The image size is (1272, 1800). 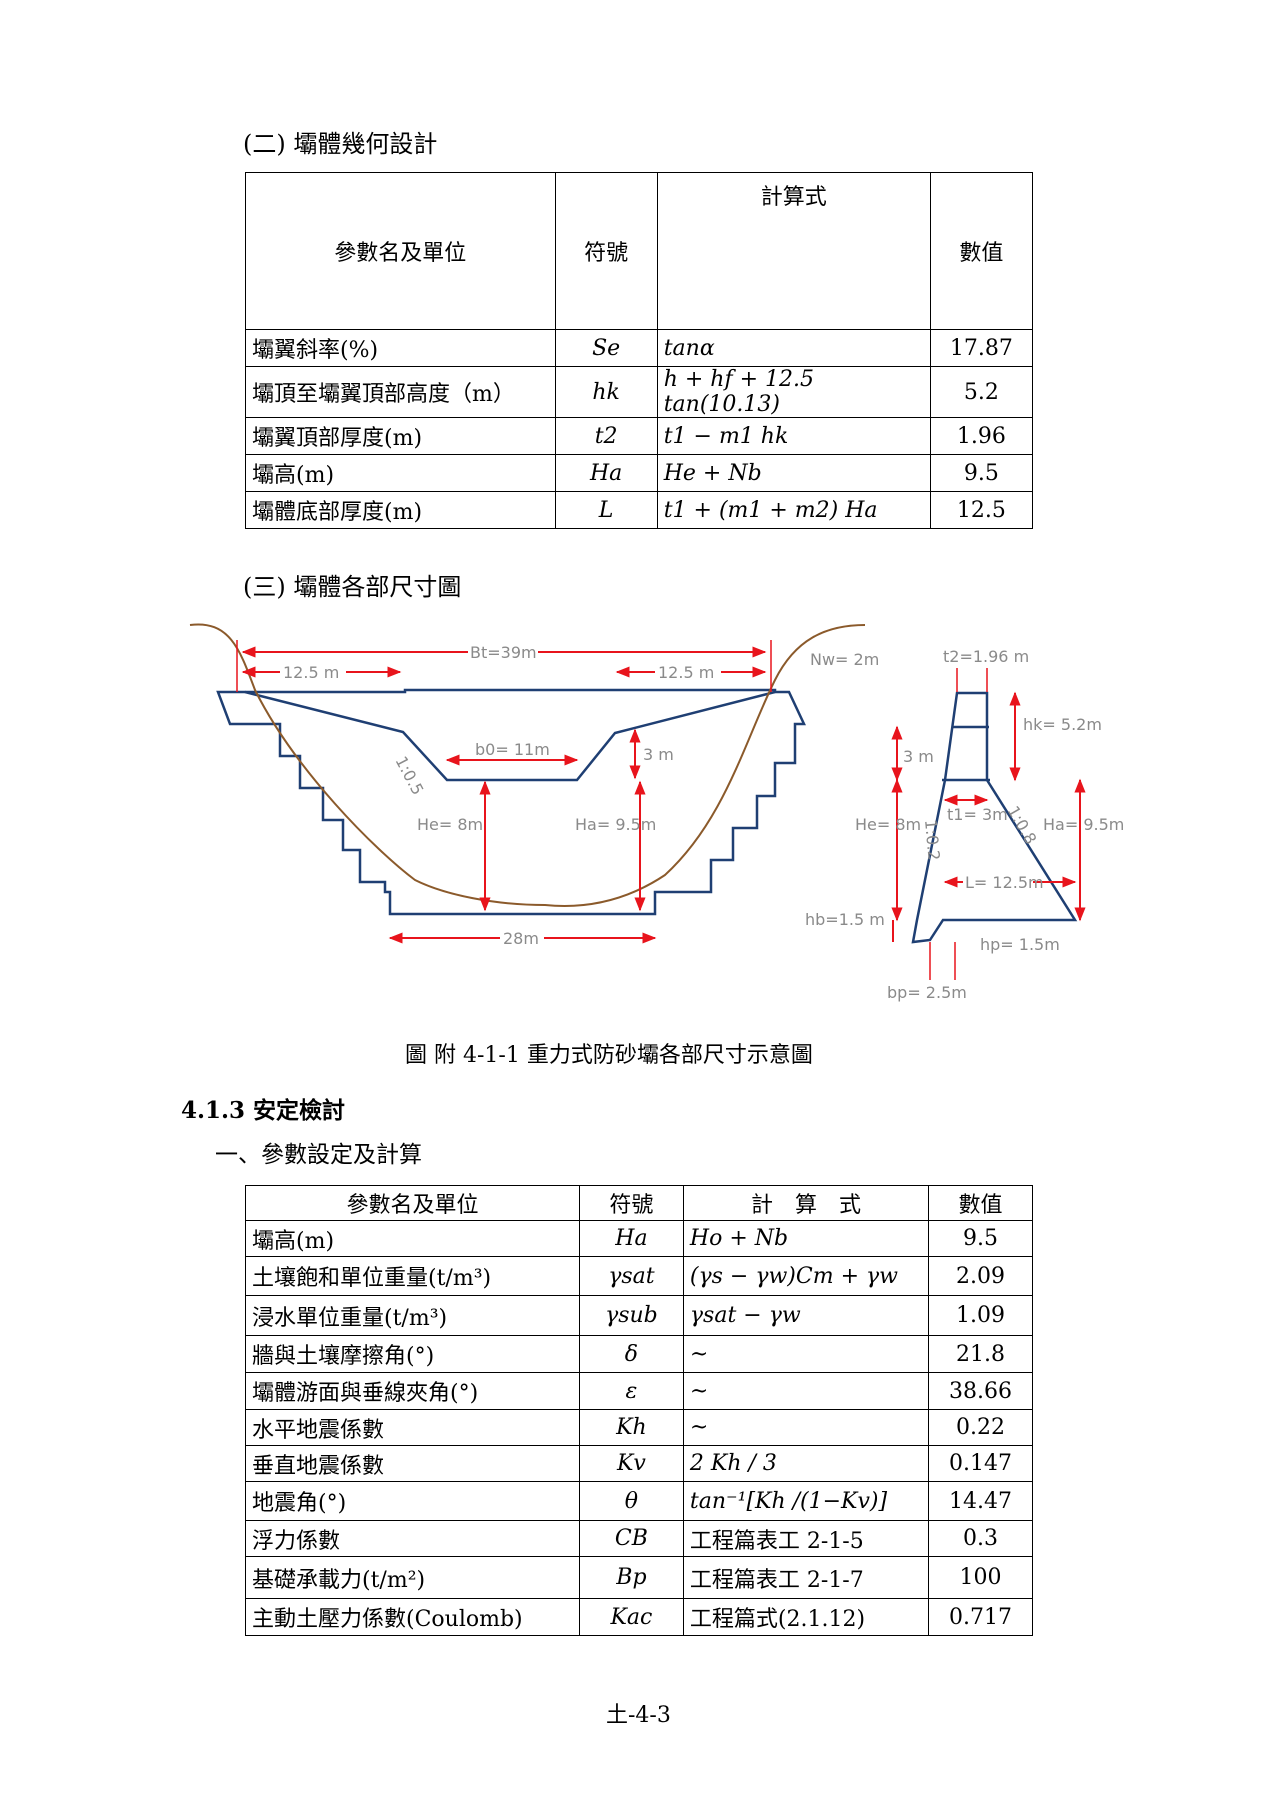 What do you see at coordinates (888, 824) in the screenshot?
I see `sec-he-label: He= 8m` at bounding box center [888, 824].